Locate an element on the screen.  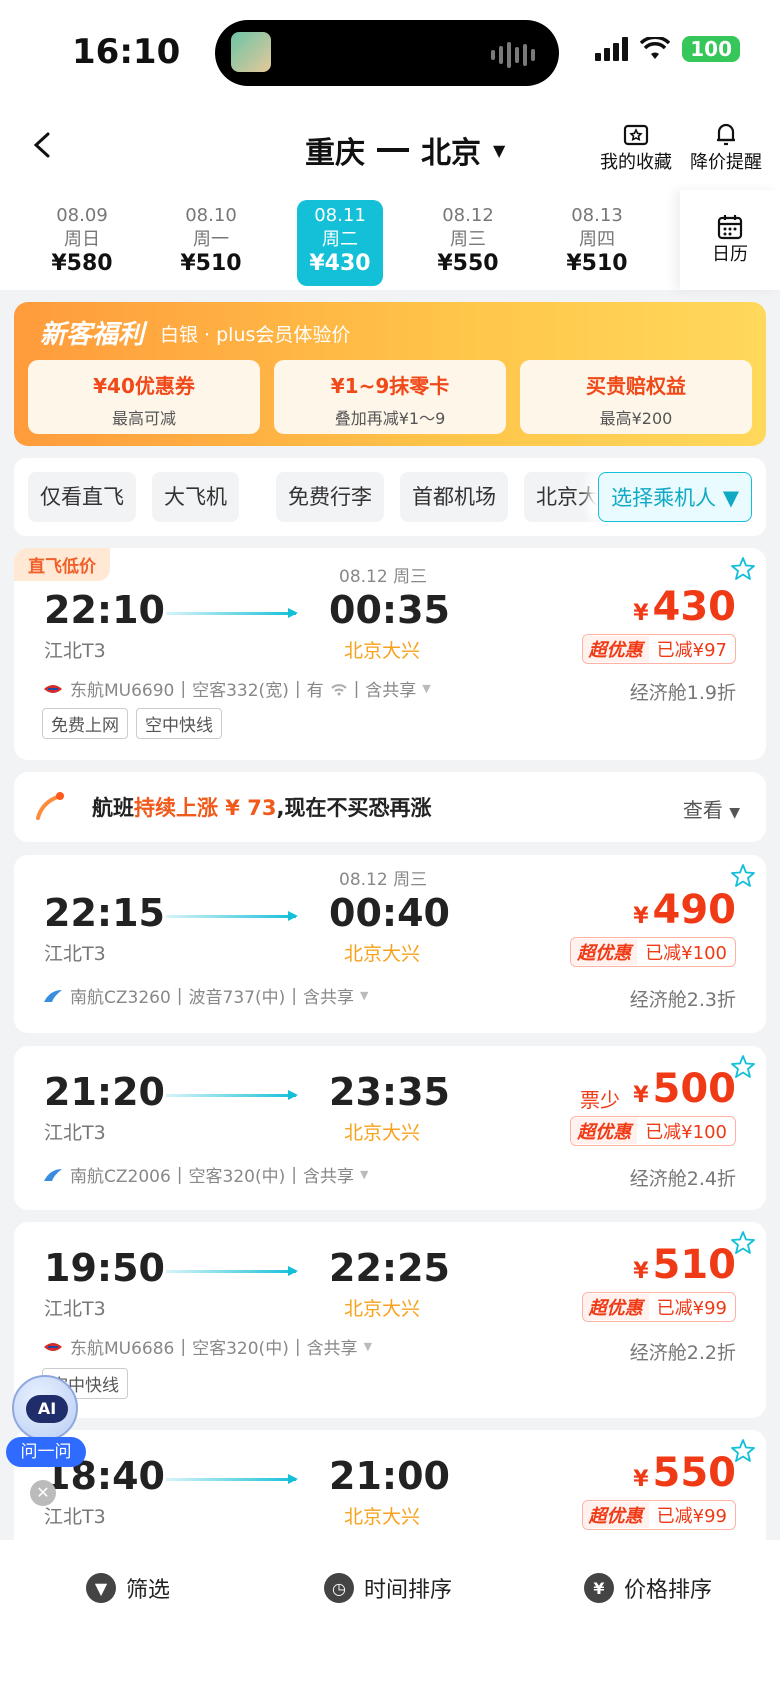
price: ¥490 is located at coordinates (684, 910).